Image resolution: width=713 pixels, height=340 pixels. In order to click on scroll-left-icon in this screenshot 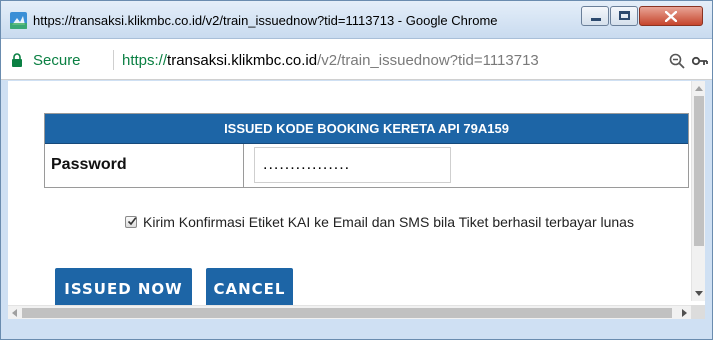, I will do `click(14, 313)`.